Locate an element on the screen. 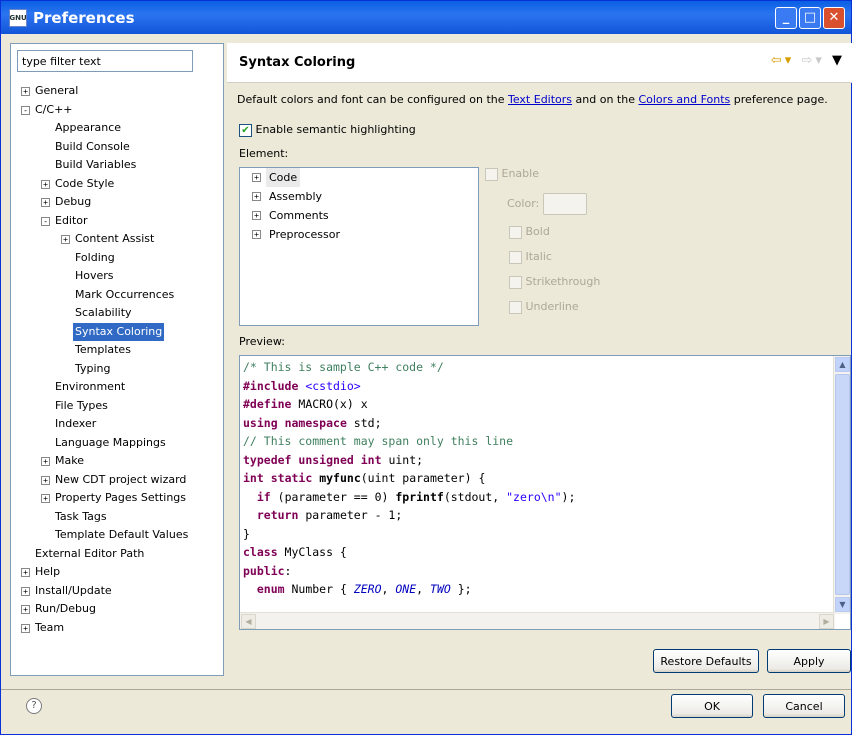 Image resolution: width=852 pixels, height=735 pixels. tree-item: Build Variables is located at coordinates (120, 165).